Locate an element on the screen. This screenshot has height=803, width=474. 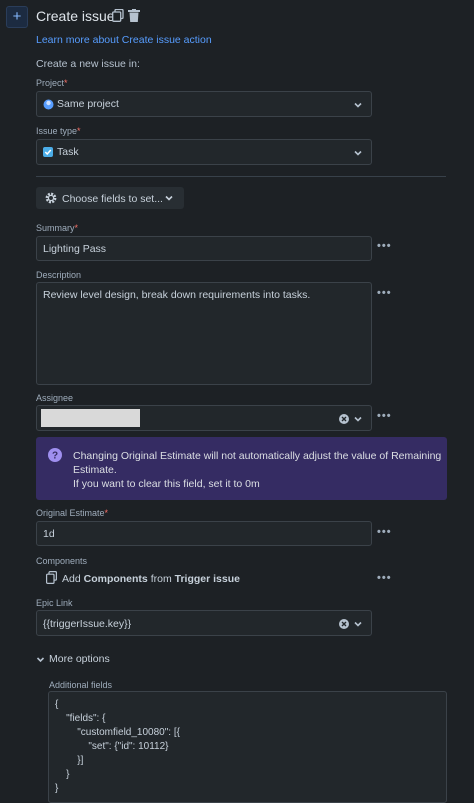
task-icon is located at coordinates (48, 152).